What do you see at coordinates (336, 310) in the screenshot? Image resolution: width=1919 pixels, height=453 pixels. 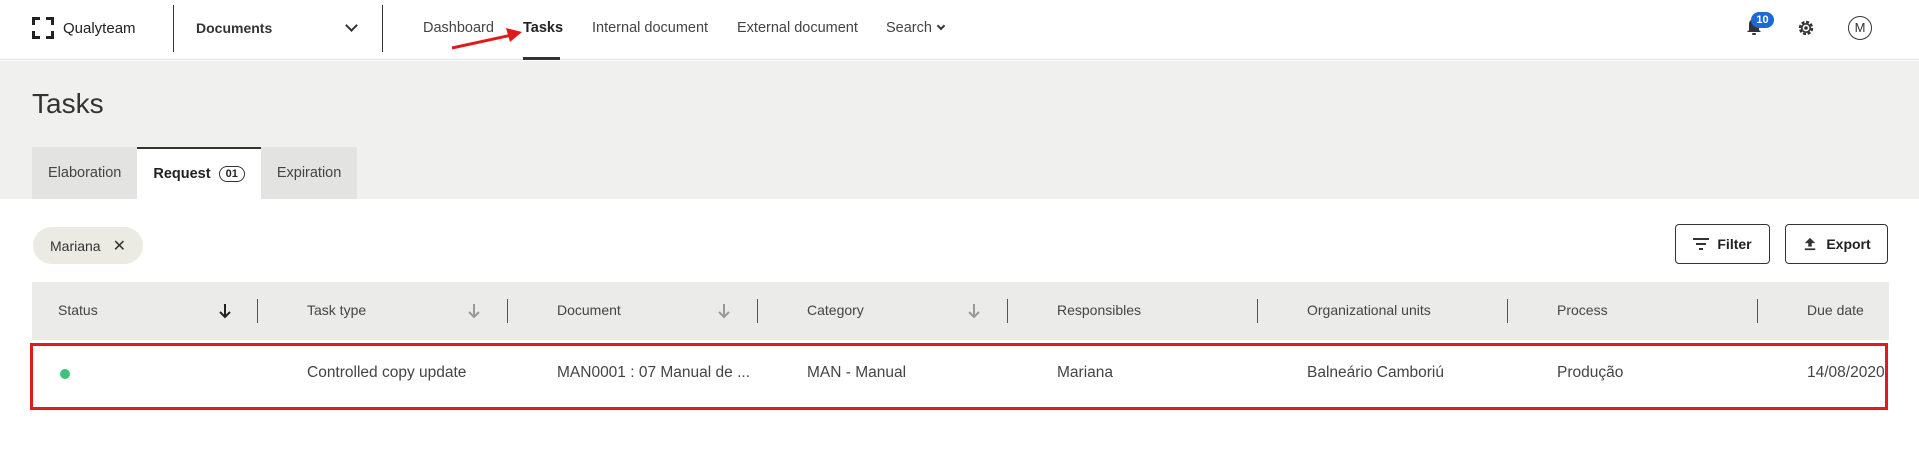 I see `column-header-task-type: Task type` at bounding box center [336, 310].